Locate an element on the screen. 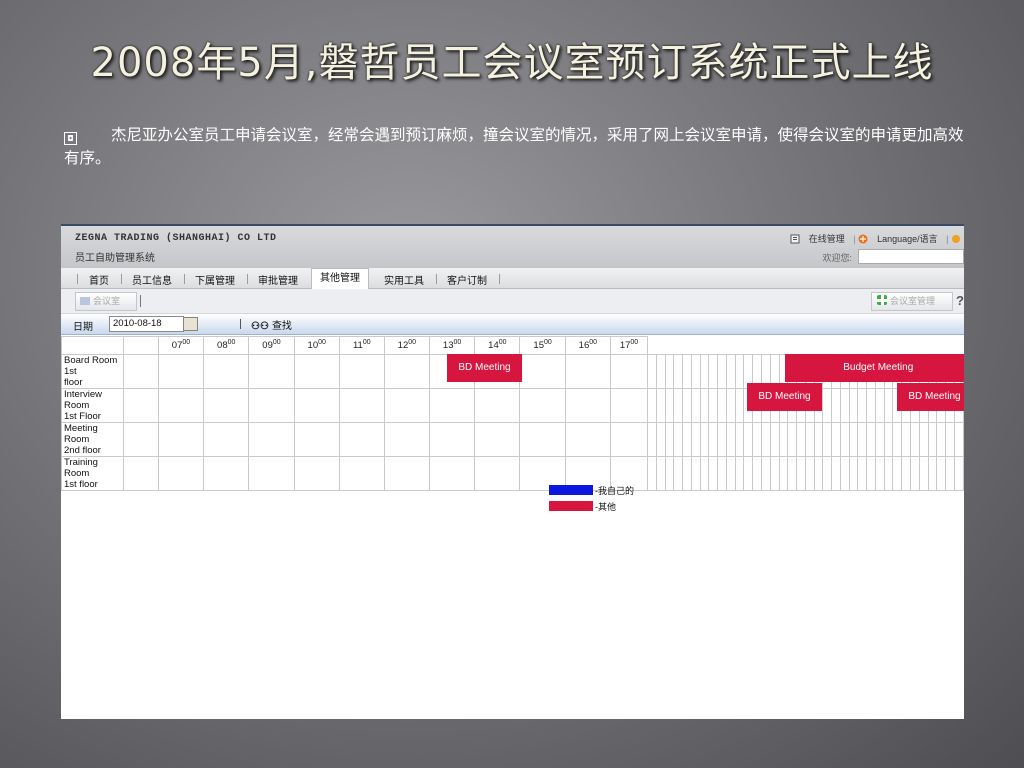 The image size is (1024, 768). booking-block: Budget Meeting is located at coordinates (874, 368).